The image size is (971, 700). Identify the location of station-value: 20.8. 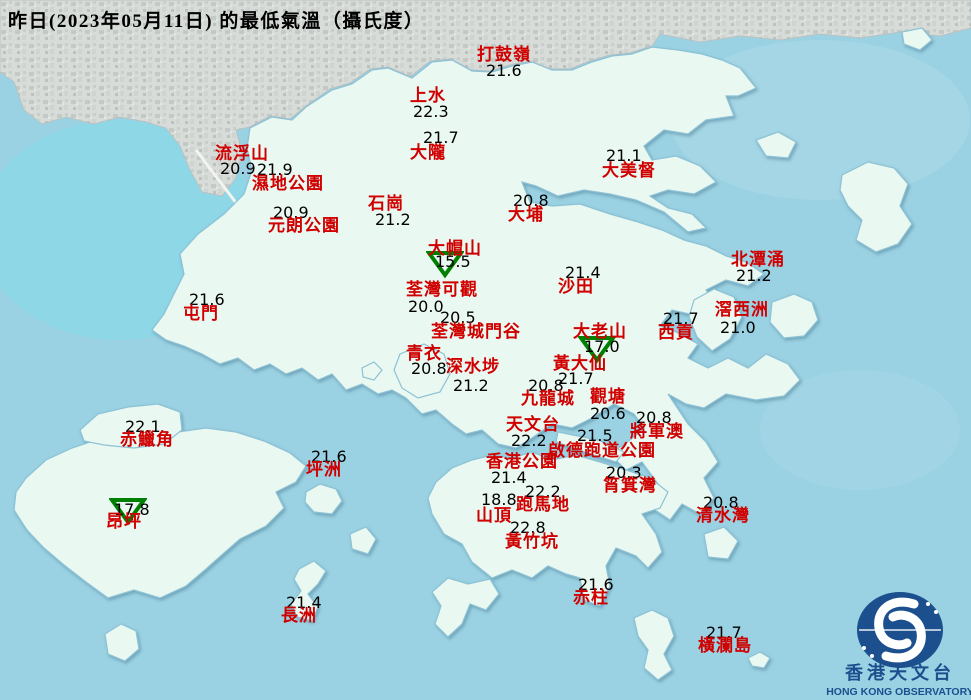
(429, 368).